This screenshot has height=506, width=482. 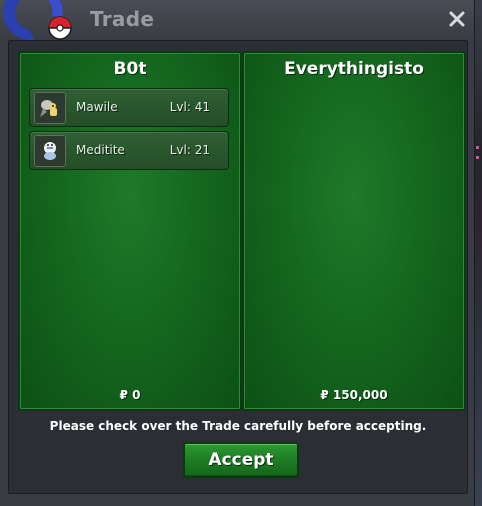 I want to click on trade-item-mawile: Mawile Lvl: 41, so click(x=129, y=107).